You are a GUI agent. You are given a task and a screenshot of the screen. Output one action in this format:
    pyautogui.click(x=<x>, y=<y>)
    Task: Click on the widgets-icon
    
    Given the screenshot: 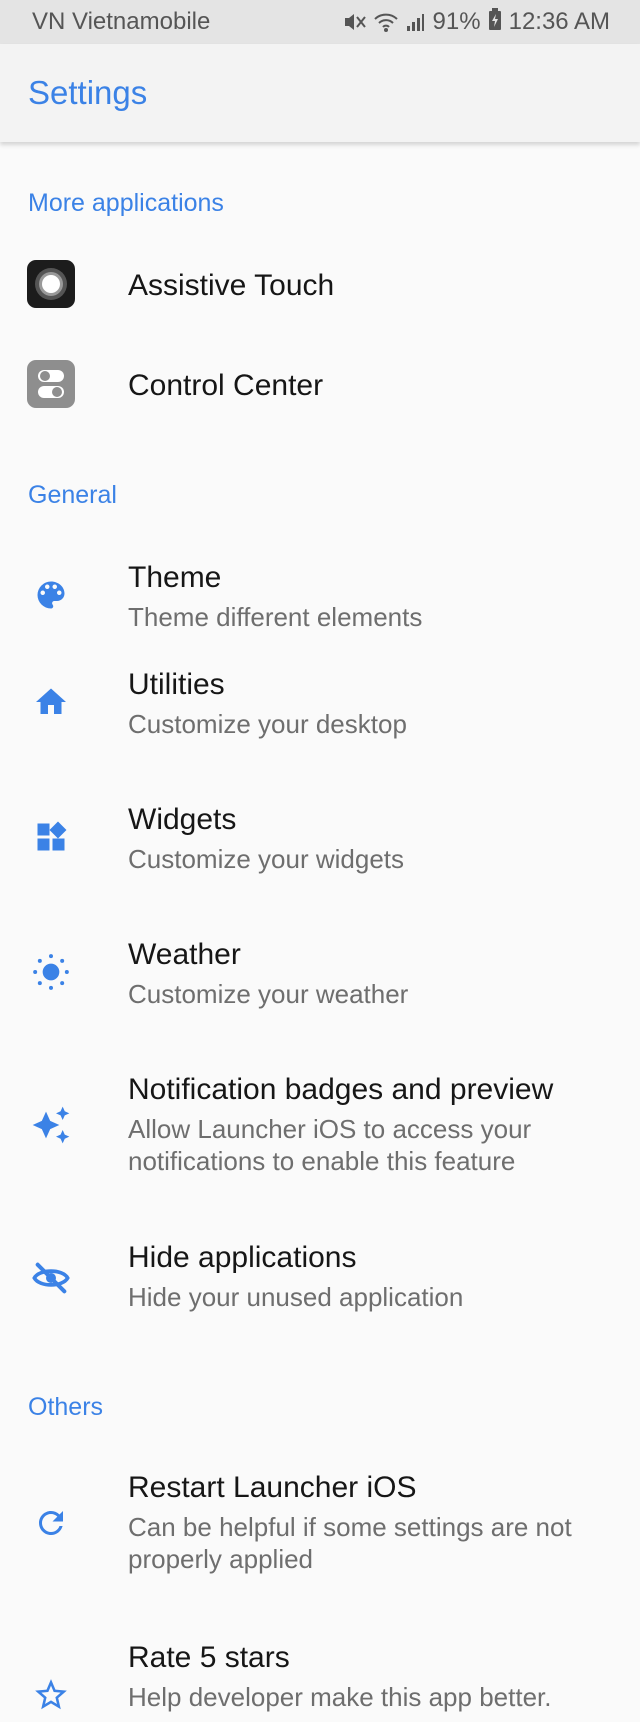 What is the action you would take?
    pyautogui.click(x=51, y=837)
    